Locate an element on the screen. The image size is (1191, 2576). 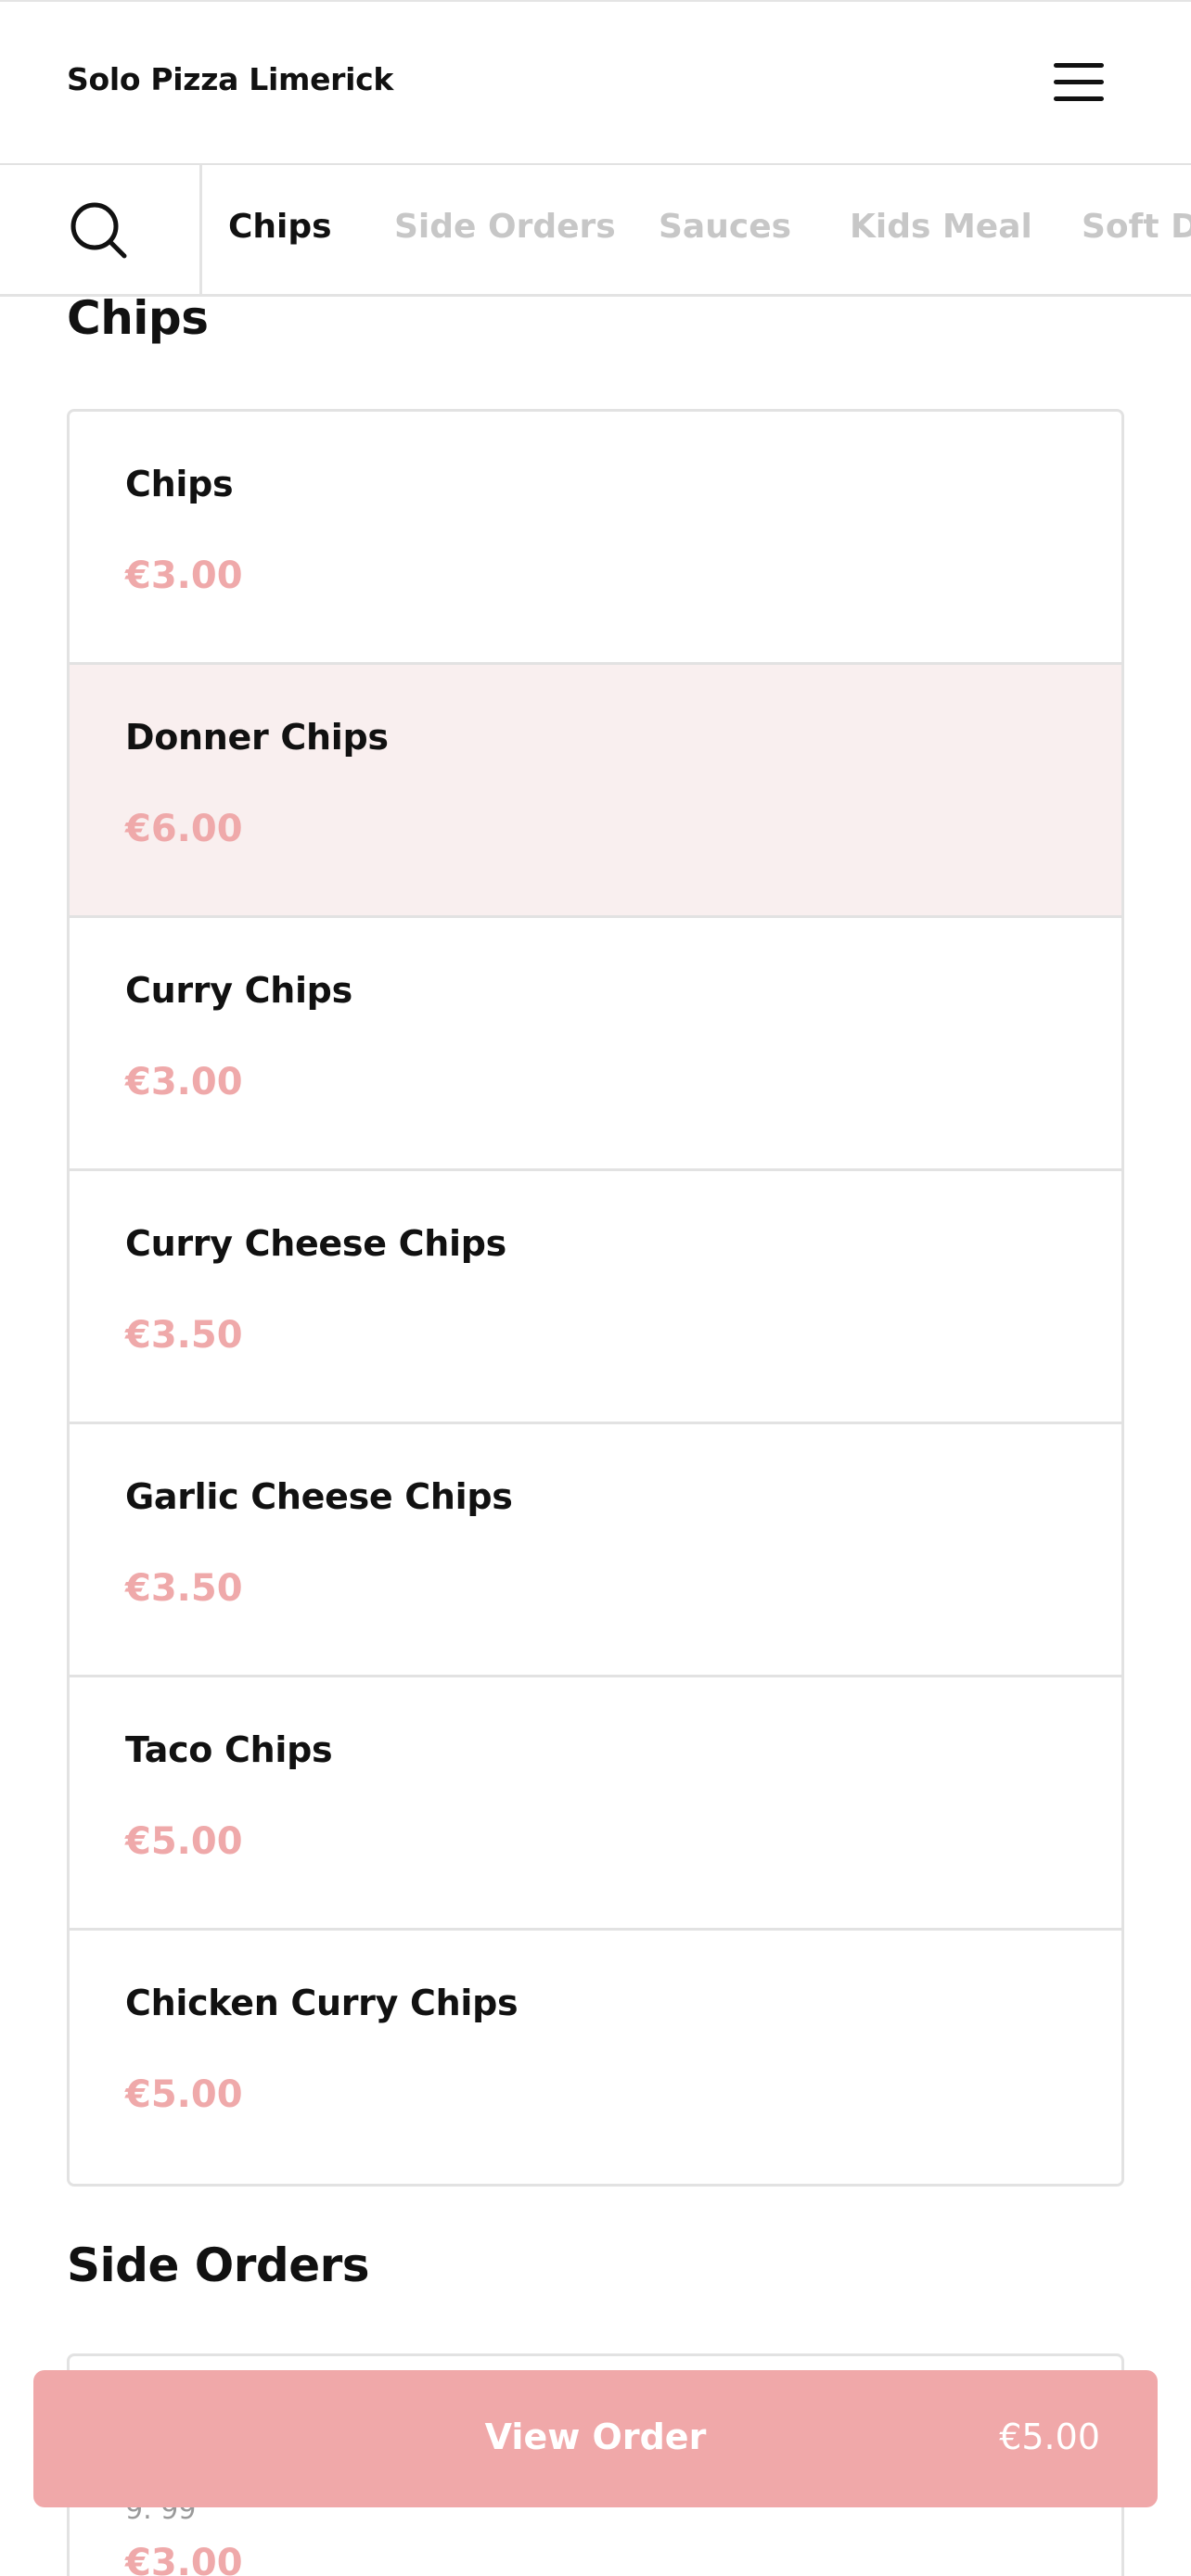
app-header: Solo Pizza Limerick is located at coordinates (595, 82).